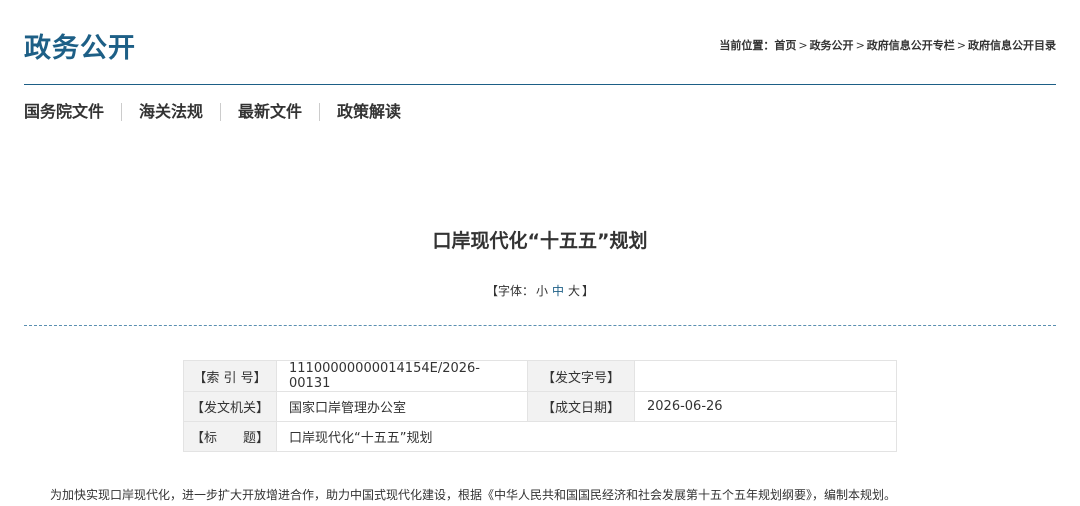 This screenshot has height=506, width=1080. What do you see at coordinates (230, 436) in the screenshot?
I see `subject-label: 【标 题】` at bounding box center [230, 436].